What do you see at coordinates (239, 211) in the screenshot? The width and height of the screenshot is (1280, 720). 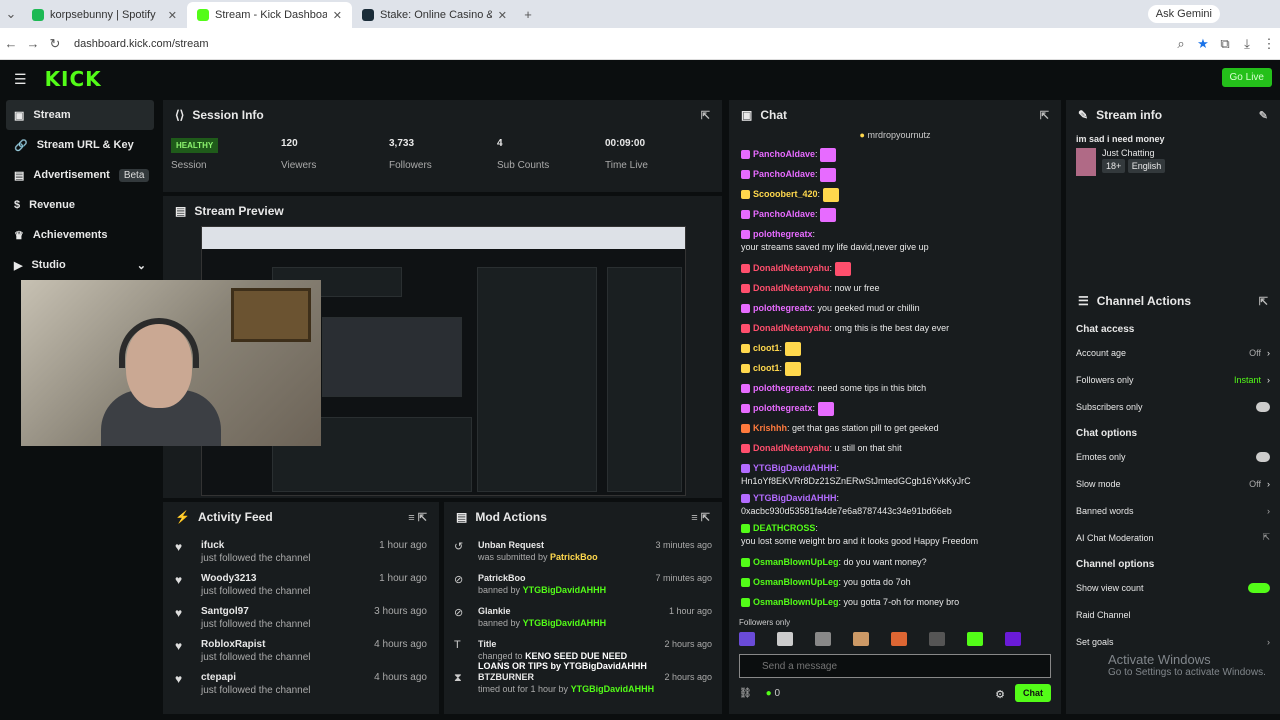 I see `preview-title: Stream Preview` at bounding box center [239, 211].